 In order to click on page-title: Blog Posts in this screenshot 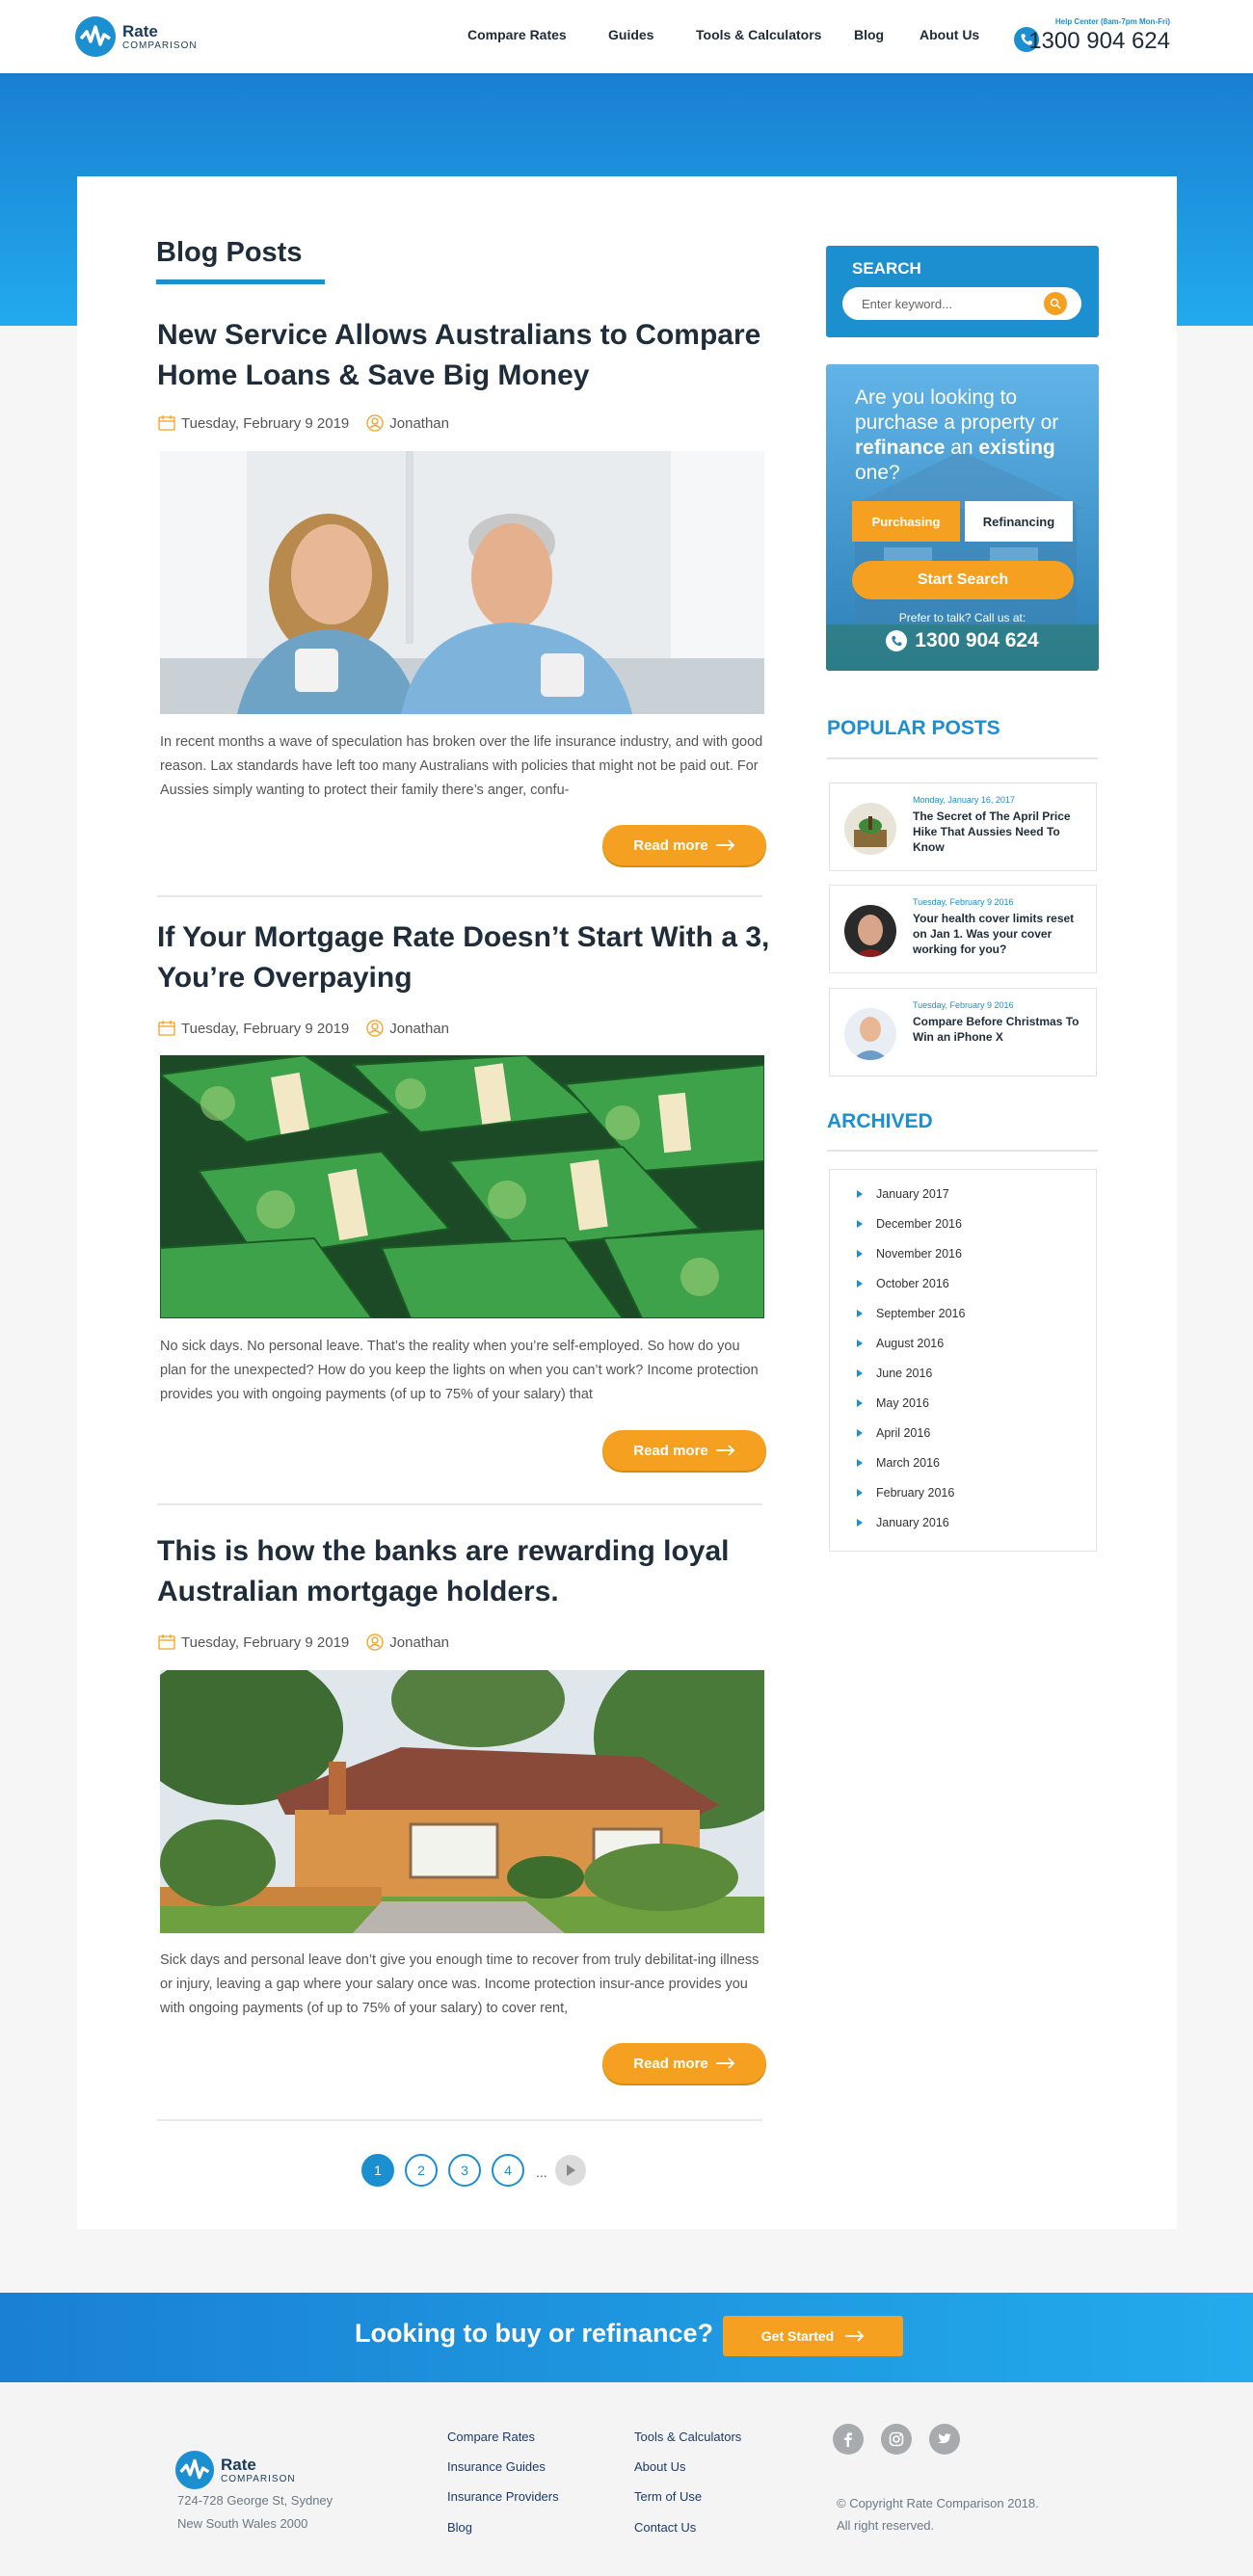, I will do `click(229, 252)`.